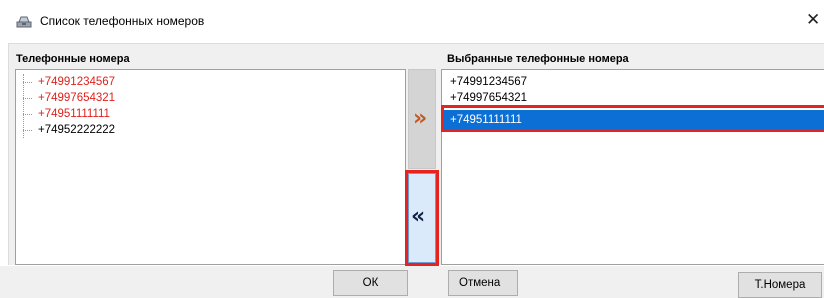  What do you see at coordinates (76, 130) in the screenshot?
I see `list-item: +74952222222` at bounding box center [76, 130].